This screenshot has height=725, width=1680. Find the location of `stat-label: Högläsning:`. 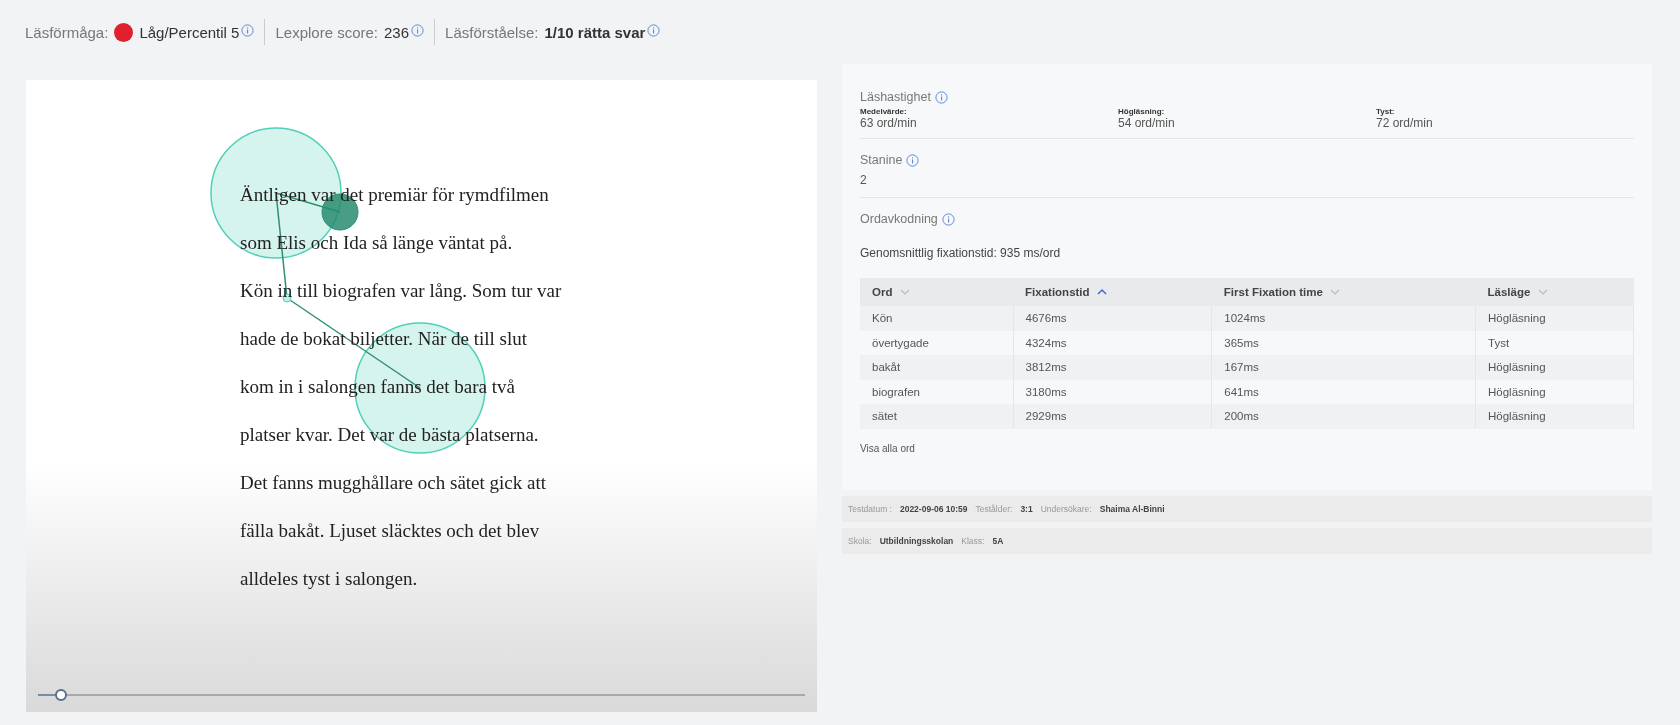

stat-label: Högläsning: is located at coordinates (1142, 111).